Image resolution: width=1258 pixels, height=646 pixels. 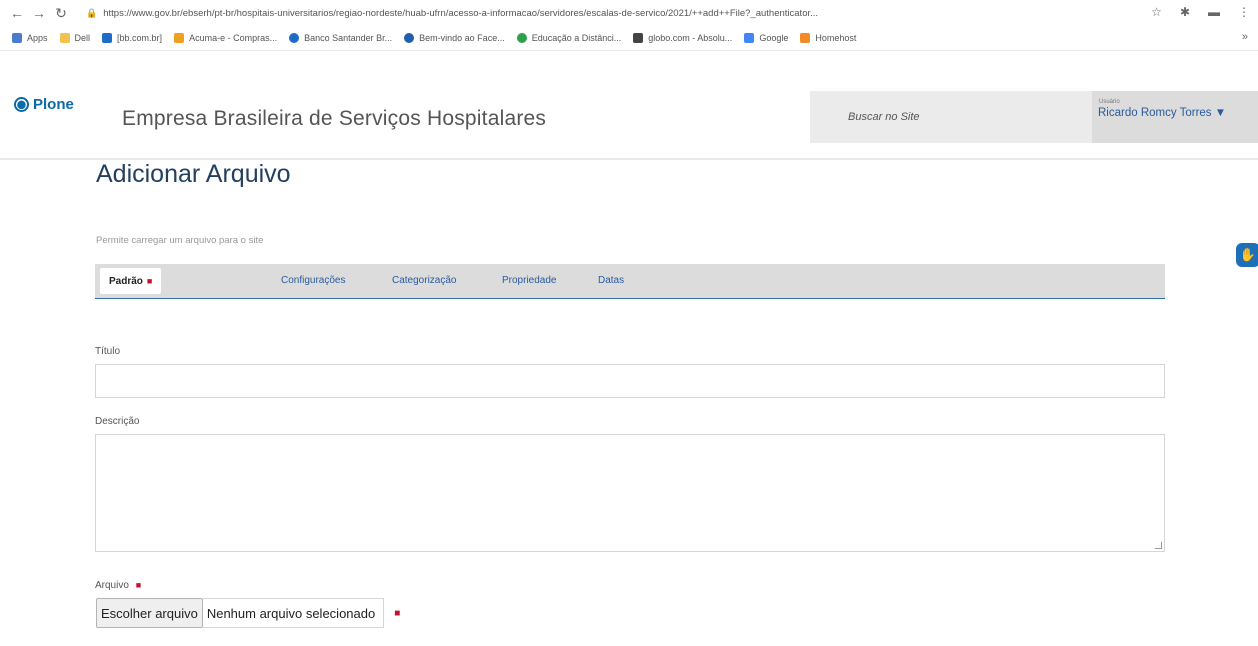 I want to click on tab-datas: Datas, so click(x=611, y=280).